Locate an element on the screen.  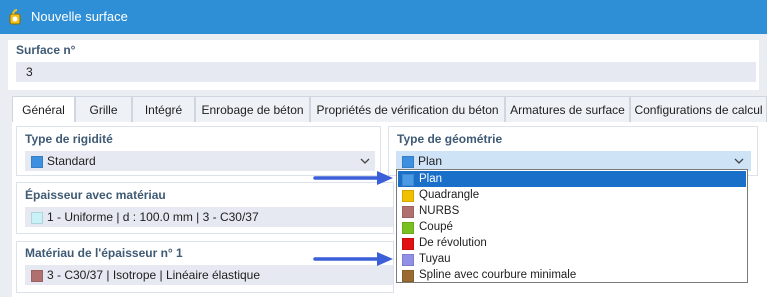
dropdown-option-coupe: Coupé is located at coordinates (572, 227).